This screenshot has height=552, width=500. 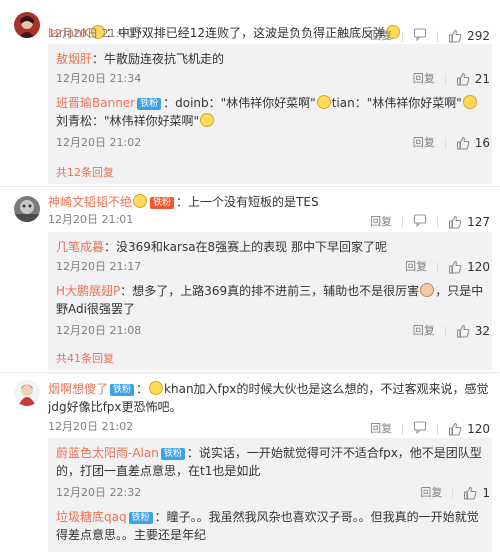 I want to click on comment-time: 12月20日 21:01, so click(x=91, y=219).